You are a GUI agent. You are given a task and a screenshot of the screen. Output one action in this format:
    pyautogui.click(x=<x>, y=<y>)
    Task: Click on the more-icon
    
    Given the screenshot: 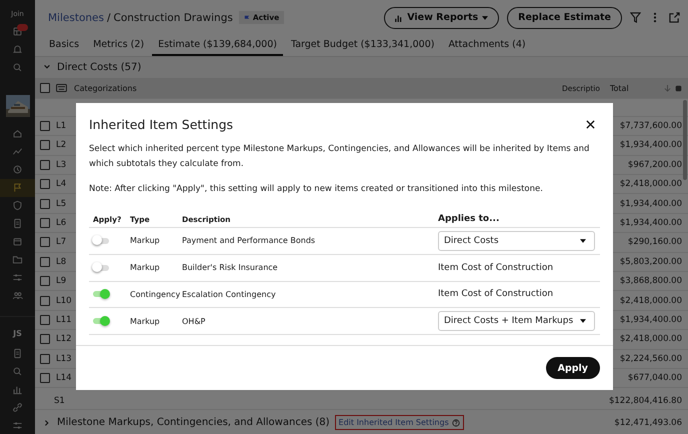 What is the action you would take?
    pyautogui.click(x=655, y=18)
    